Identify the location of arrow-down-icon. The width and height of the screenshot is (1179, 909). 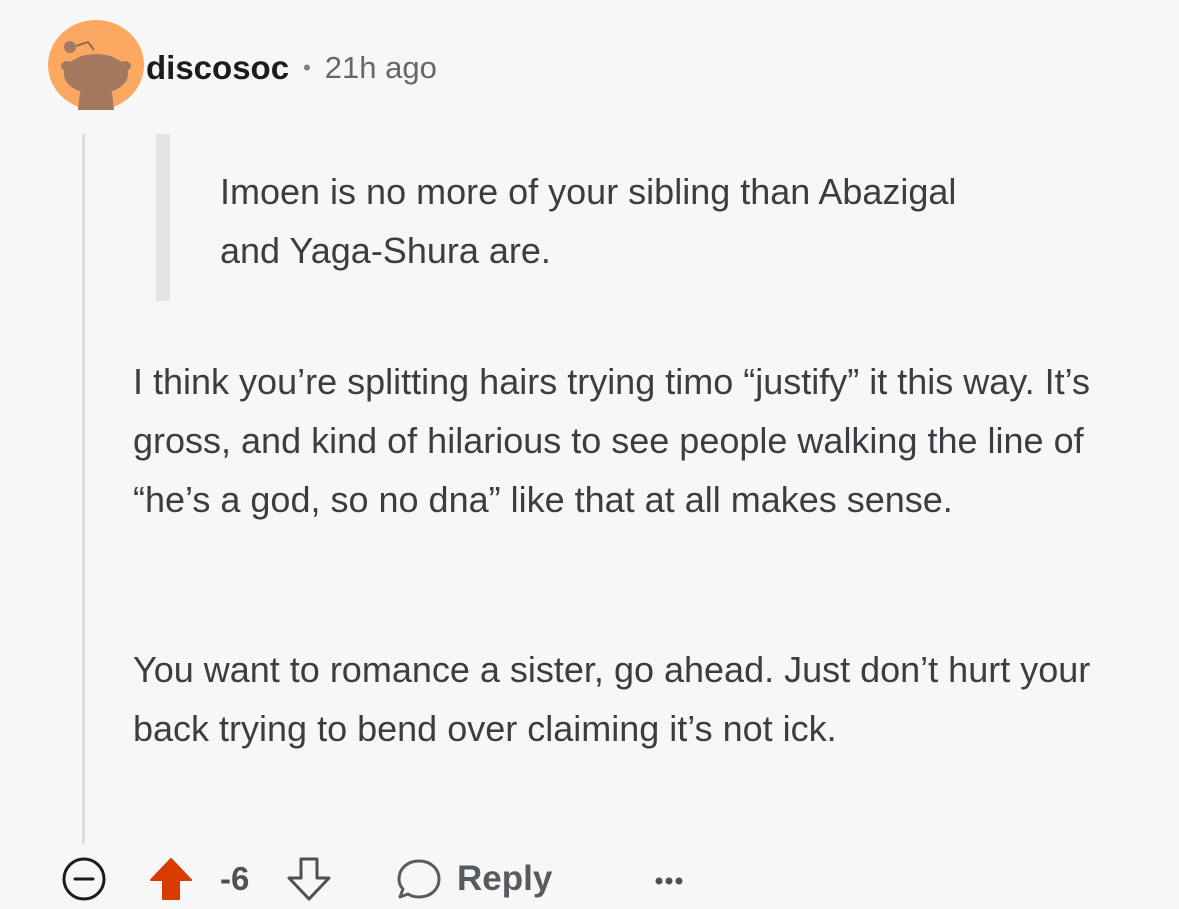
(309, 879).